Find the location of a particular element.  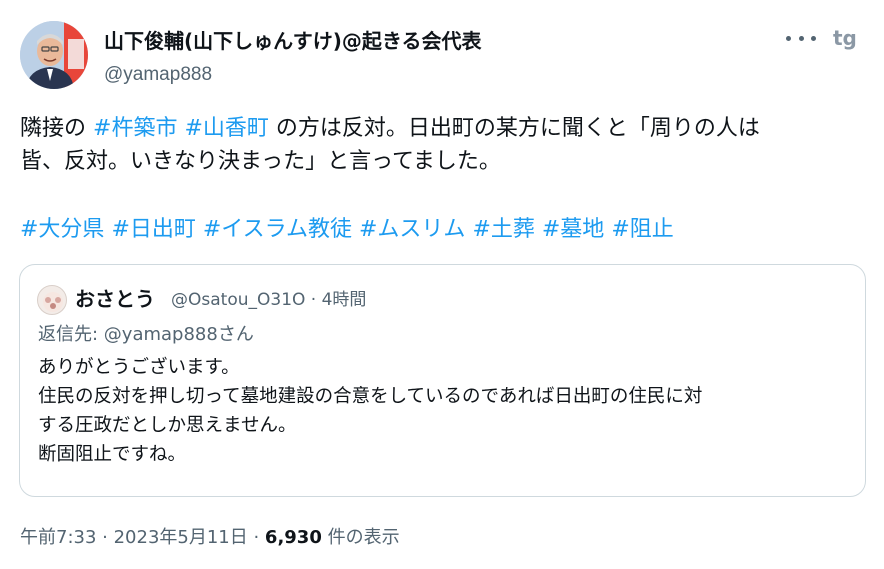

tweet-line-2: 皆、反対。いきなり決まった」と言ってました。 is located at coordinates (260, 161).